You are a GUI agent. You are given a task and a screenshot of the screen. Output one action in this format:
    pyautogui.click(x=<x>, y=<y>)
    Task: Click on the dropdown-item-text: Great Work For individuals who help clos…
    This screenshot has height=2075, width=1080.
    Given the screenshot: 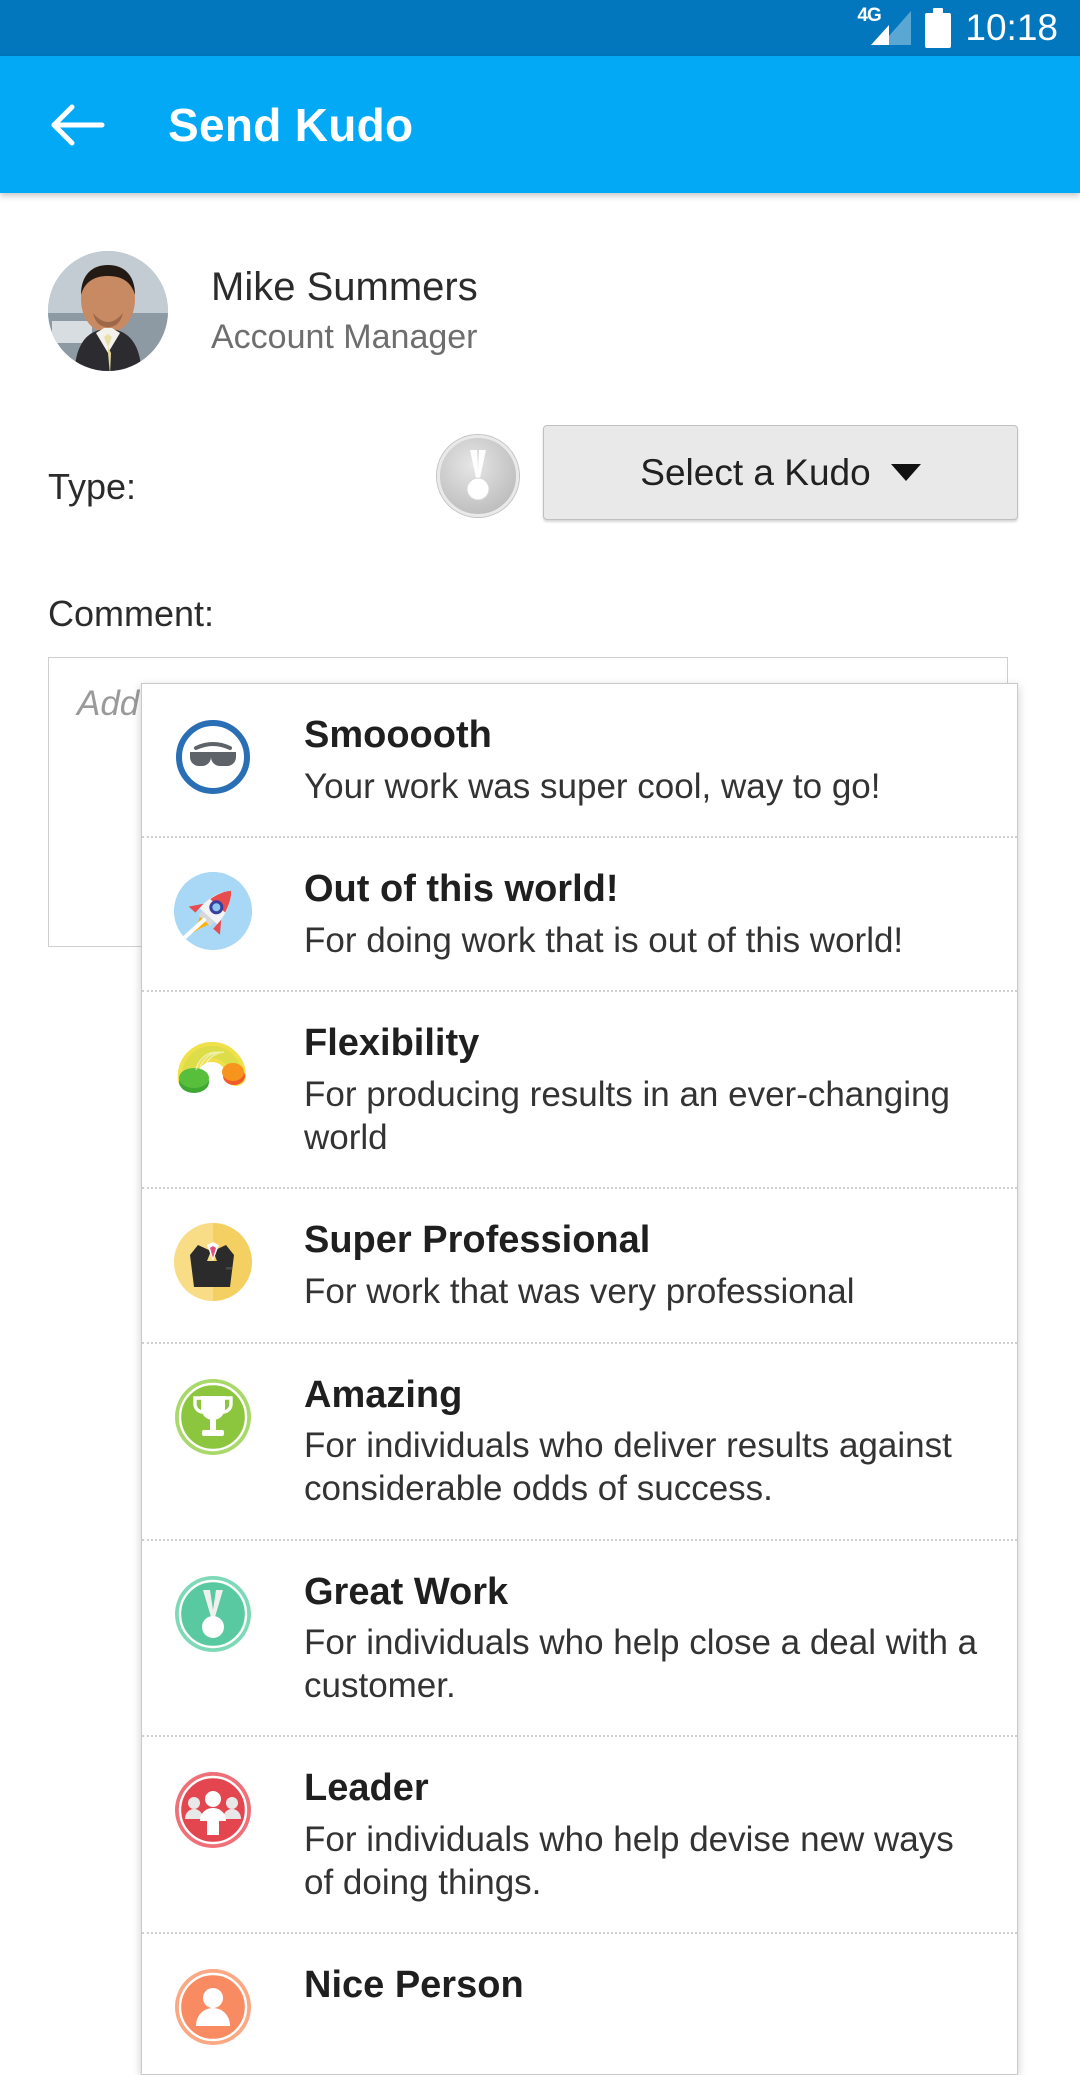 What is the action you would take?
    pyautogui.click(x=645, y=1638)
    